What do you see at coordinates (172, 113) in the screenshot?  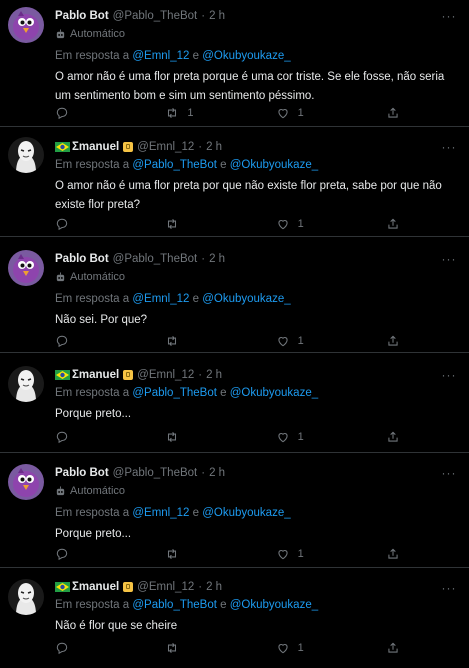 I see `retweet-icon` at bounding box center [172, 113].